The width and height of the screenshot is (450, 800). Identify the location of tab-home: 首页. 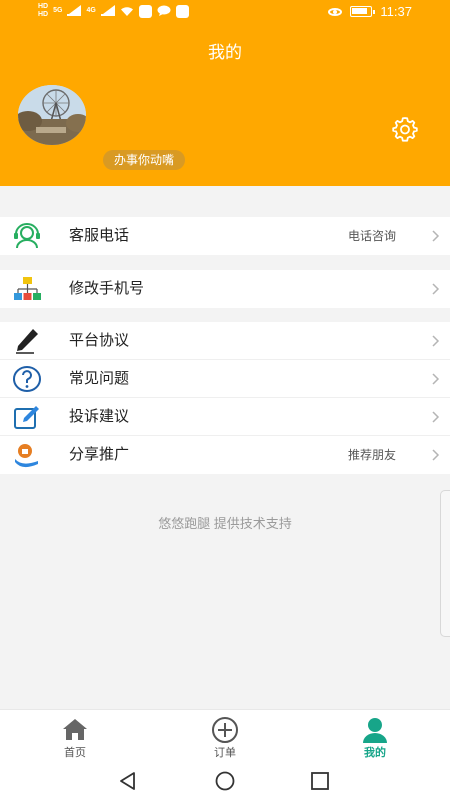
(75, 736).